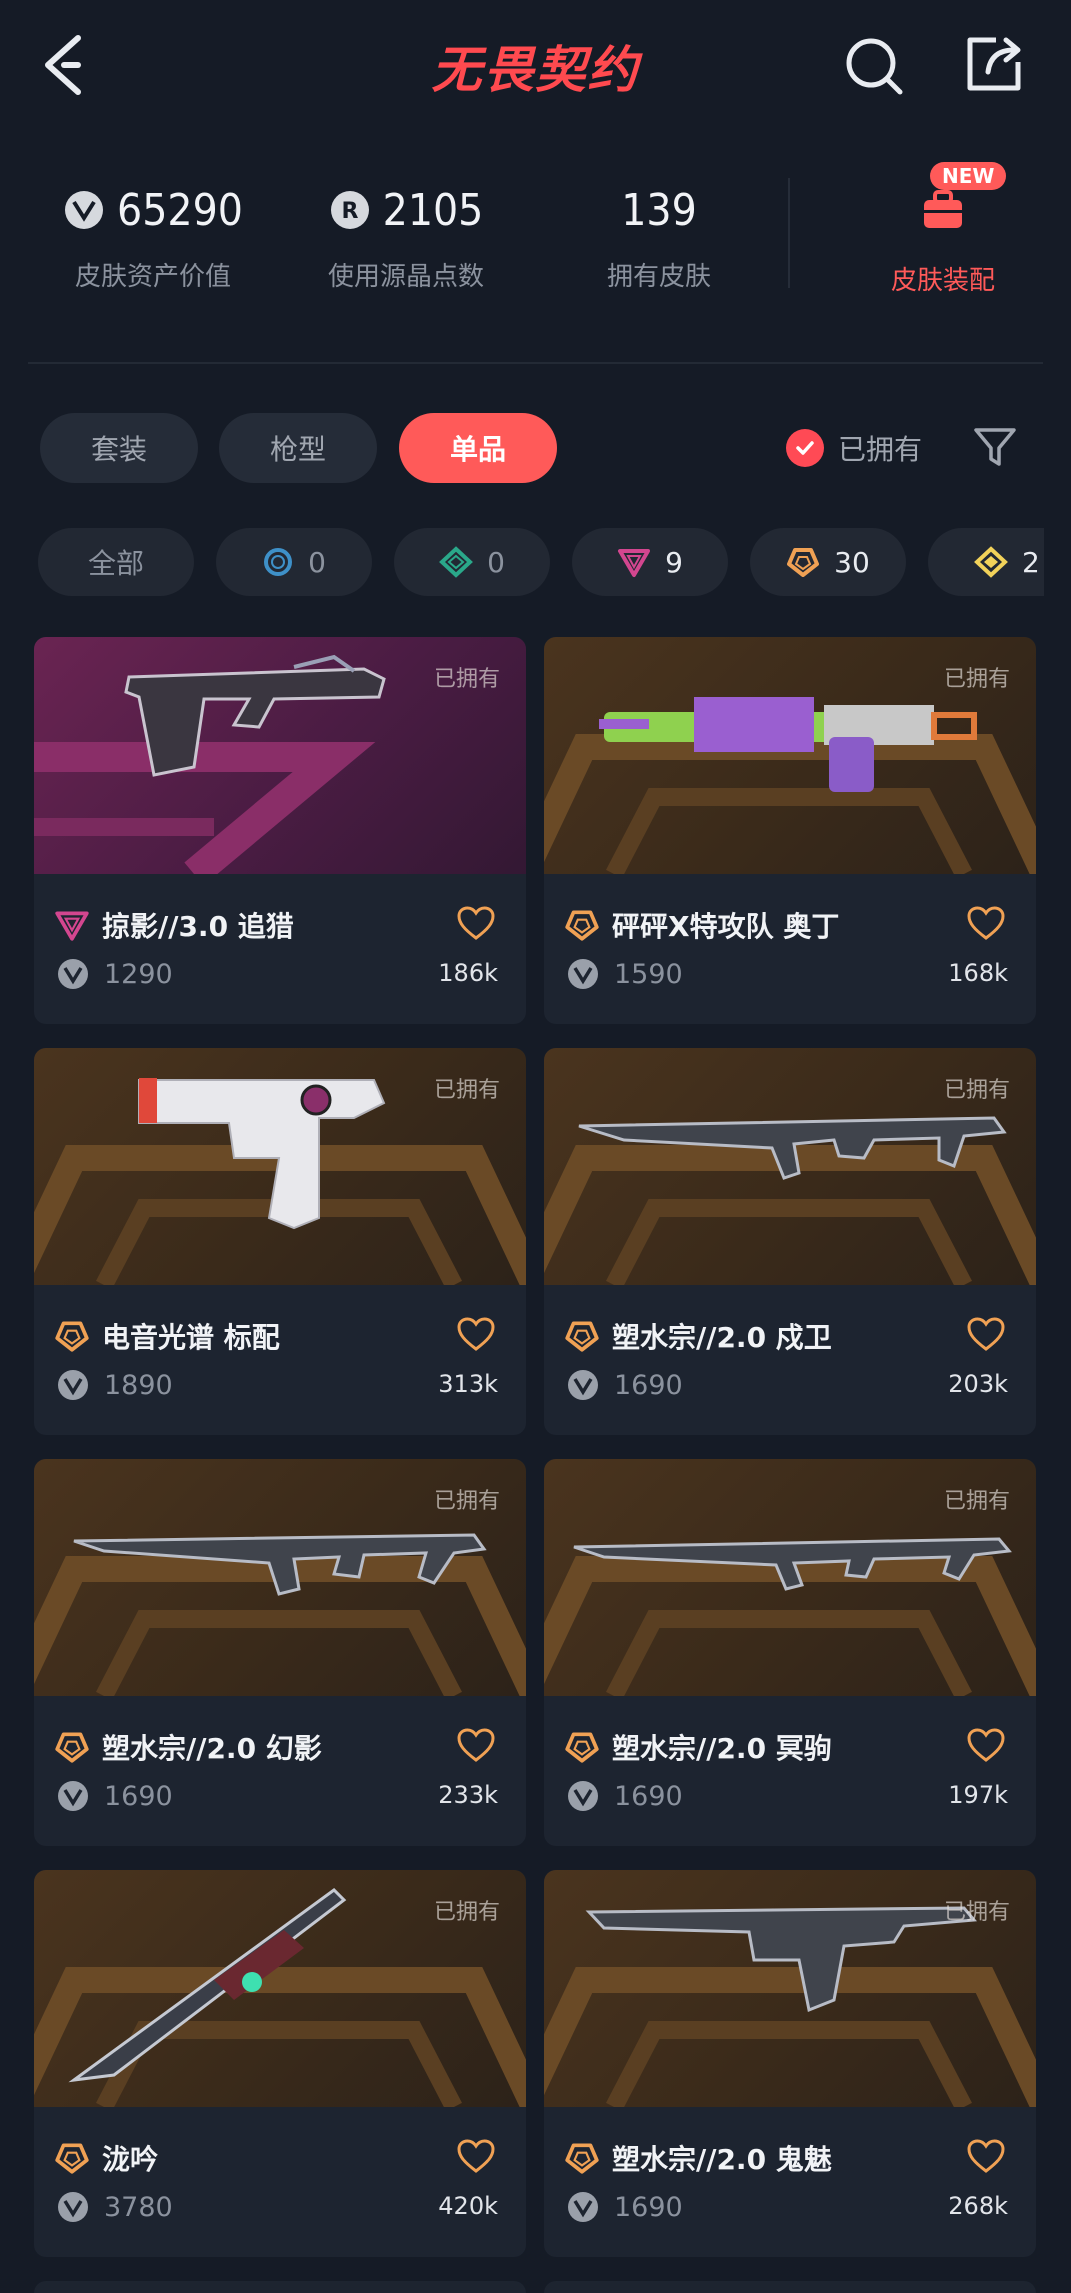 This screenshot has width=1071, height=2293. Describe the element at coordinates (726, 926) in the screenshot. I see `skin-name: 砰砰X特攻队 奥丁` at that location.